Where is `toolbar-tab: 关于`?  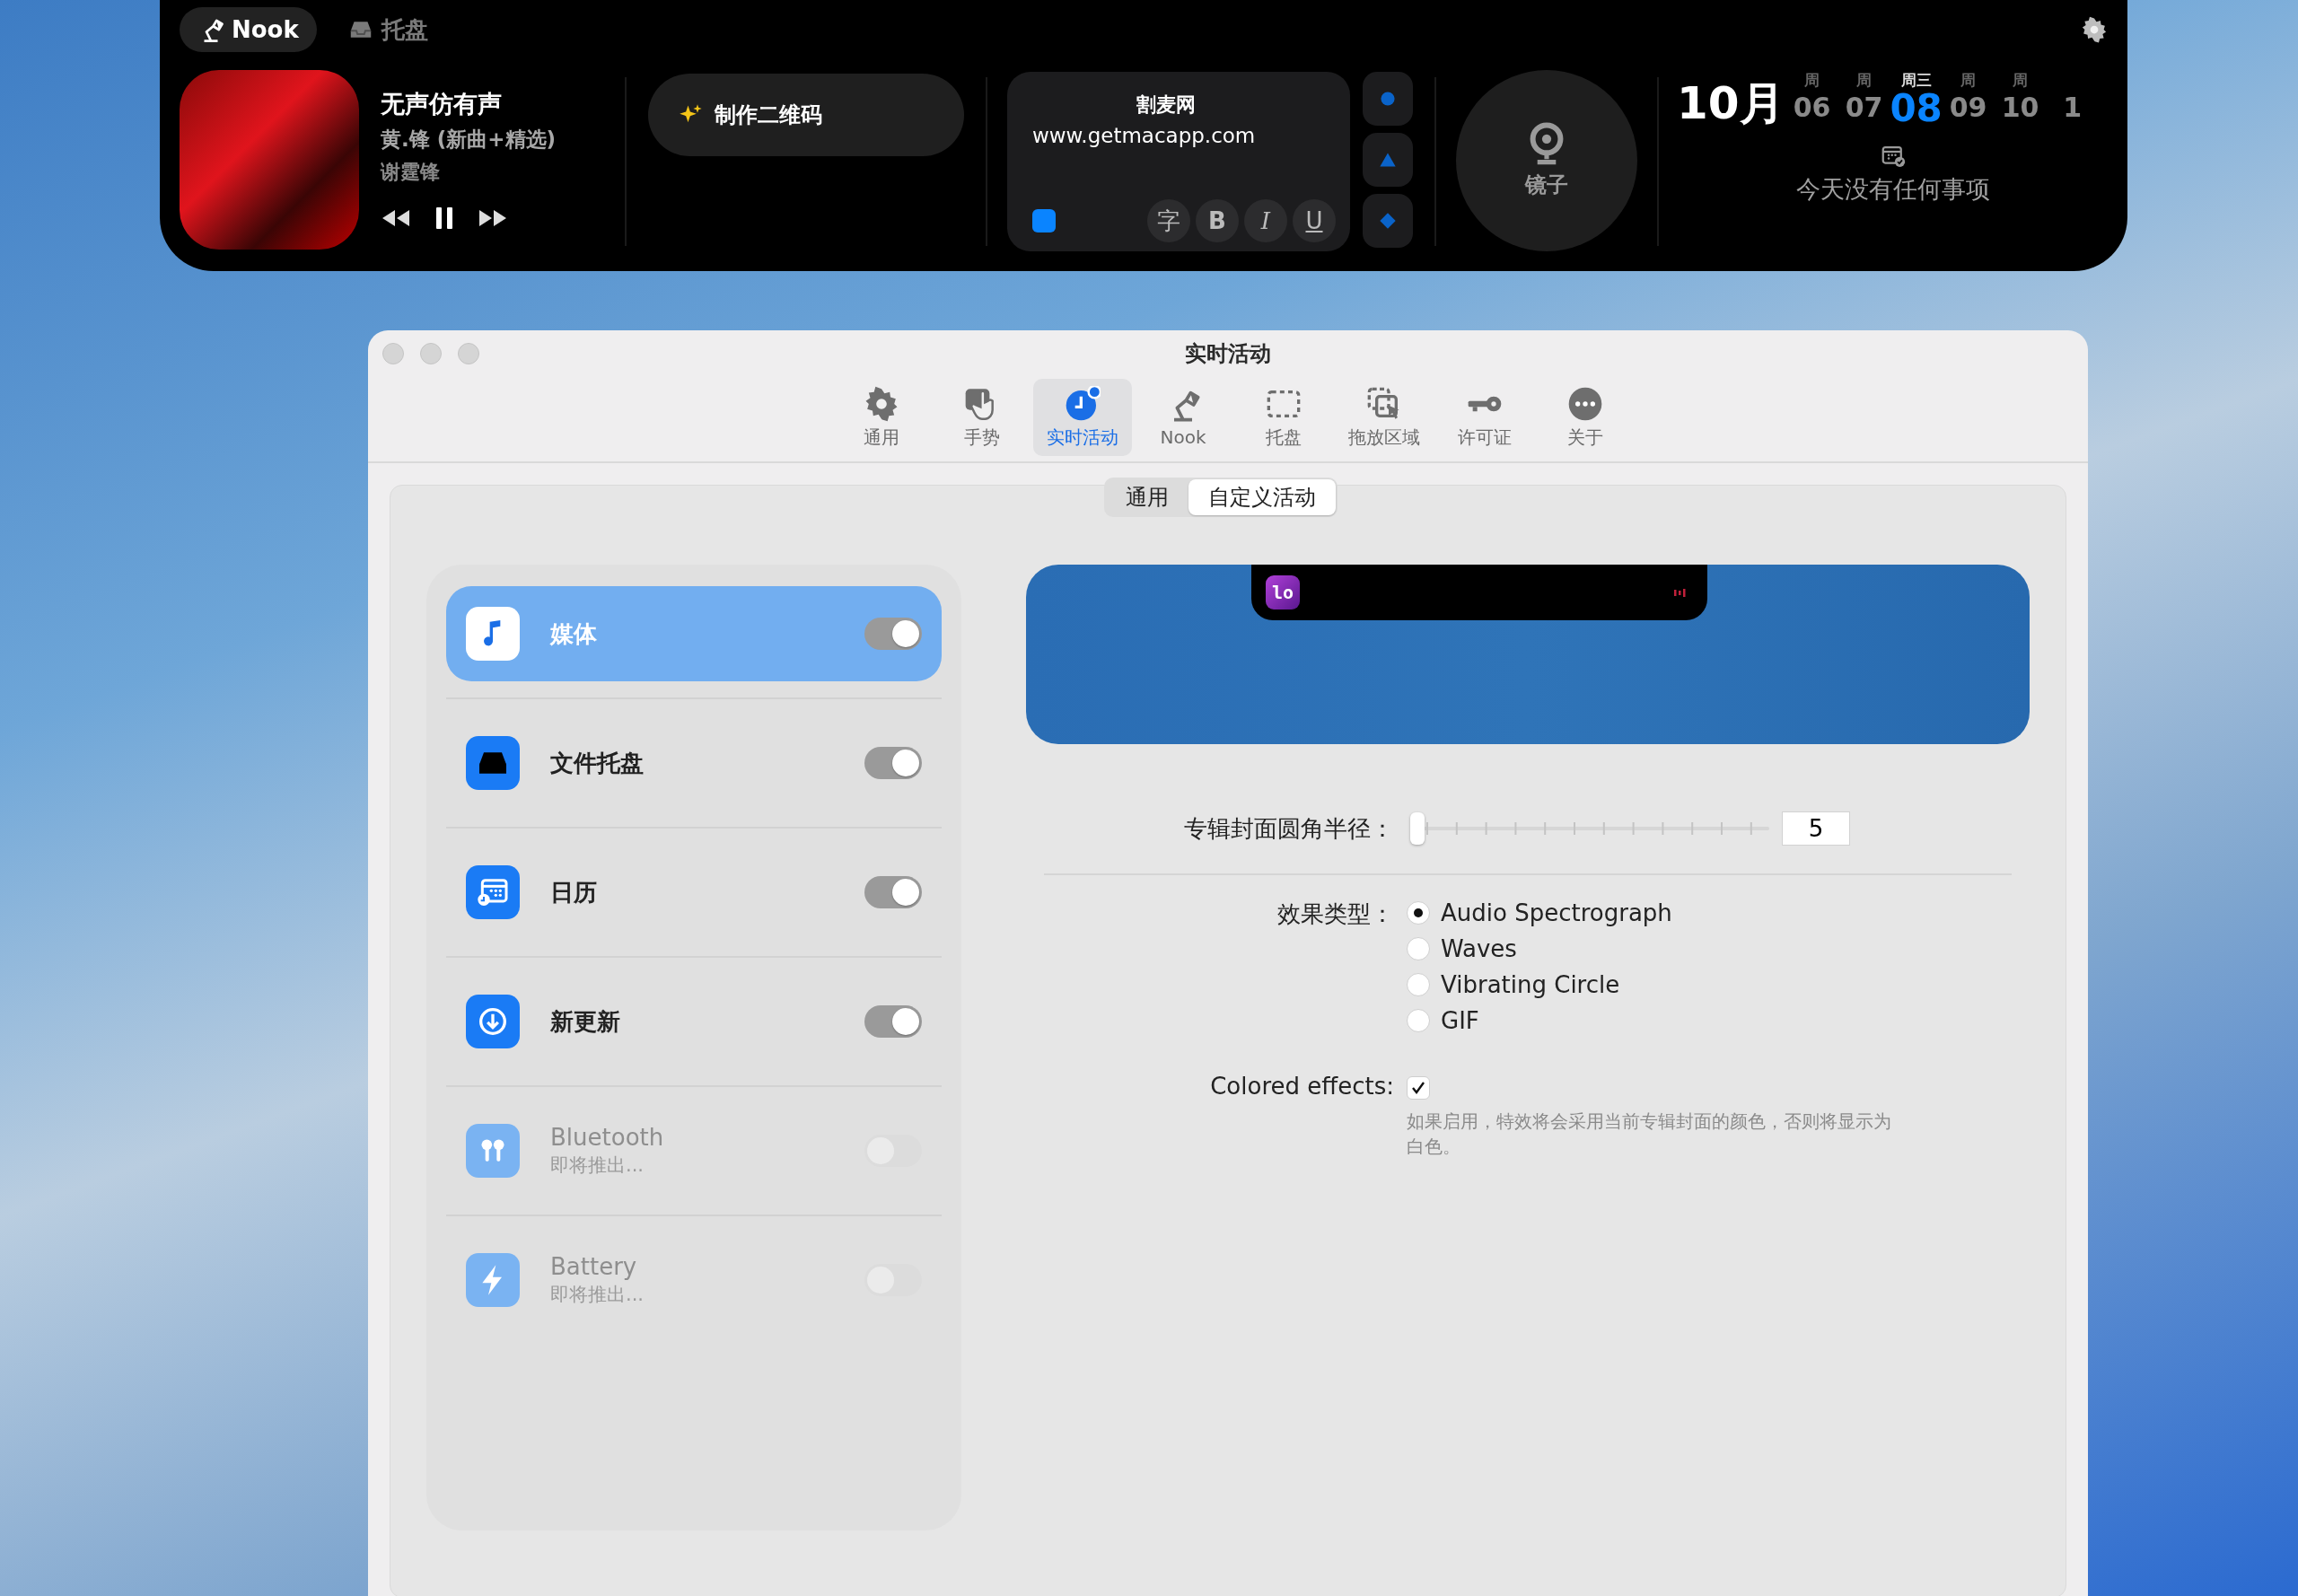 toolbar-tab: 关于 is located at coordinates (1585, 417).